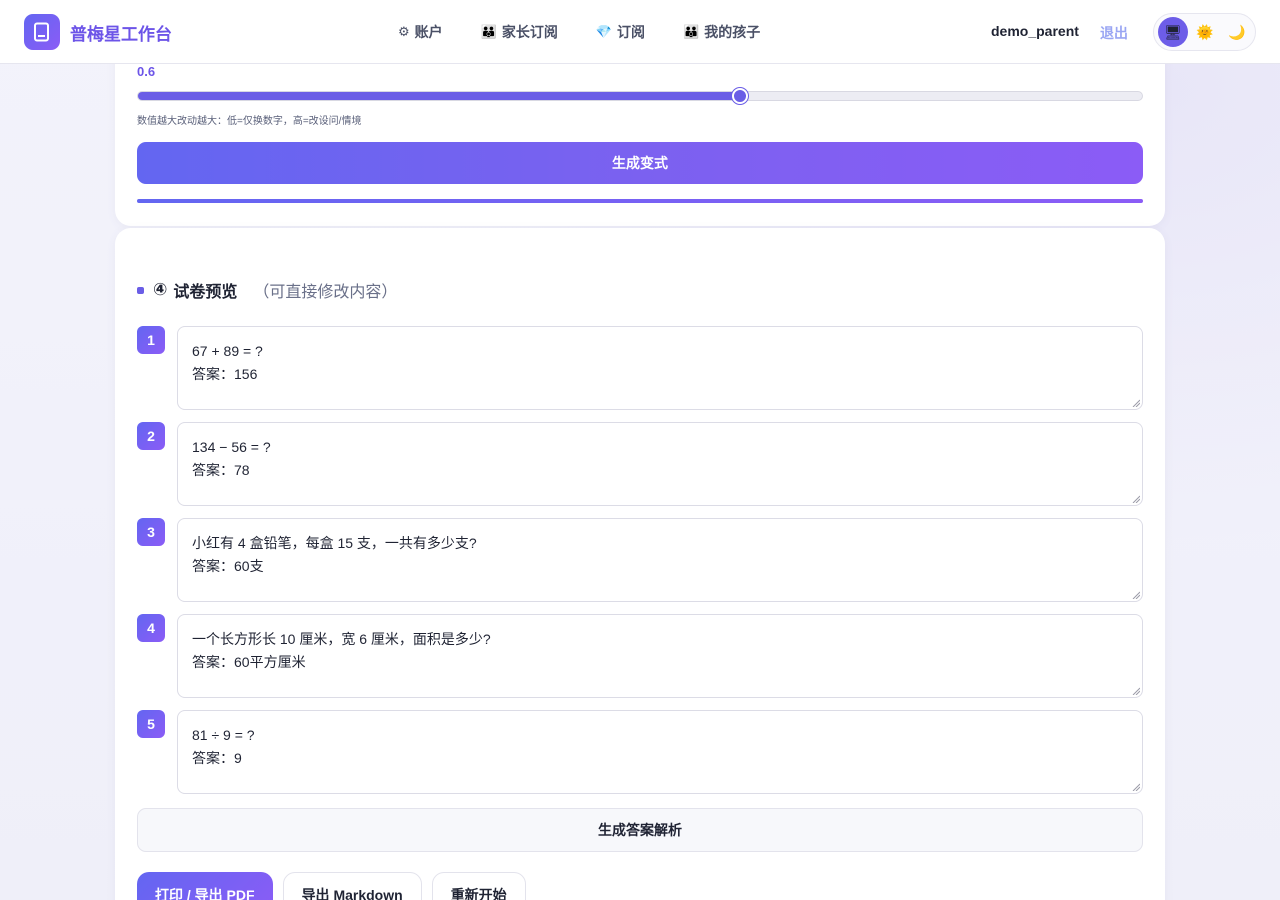  I want to click on brand-name: 普梅星工作台, so click(121, 34).